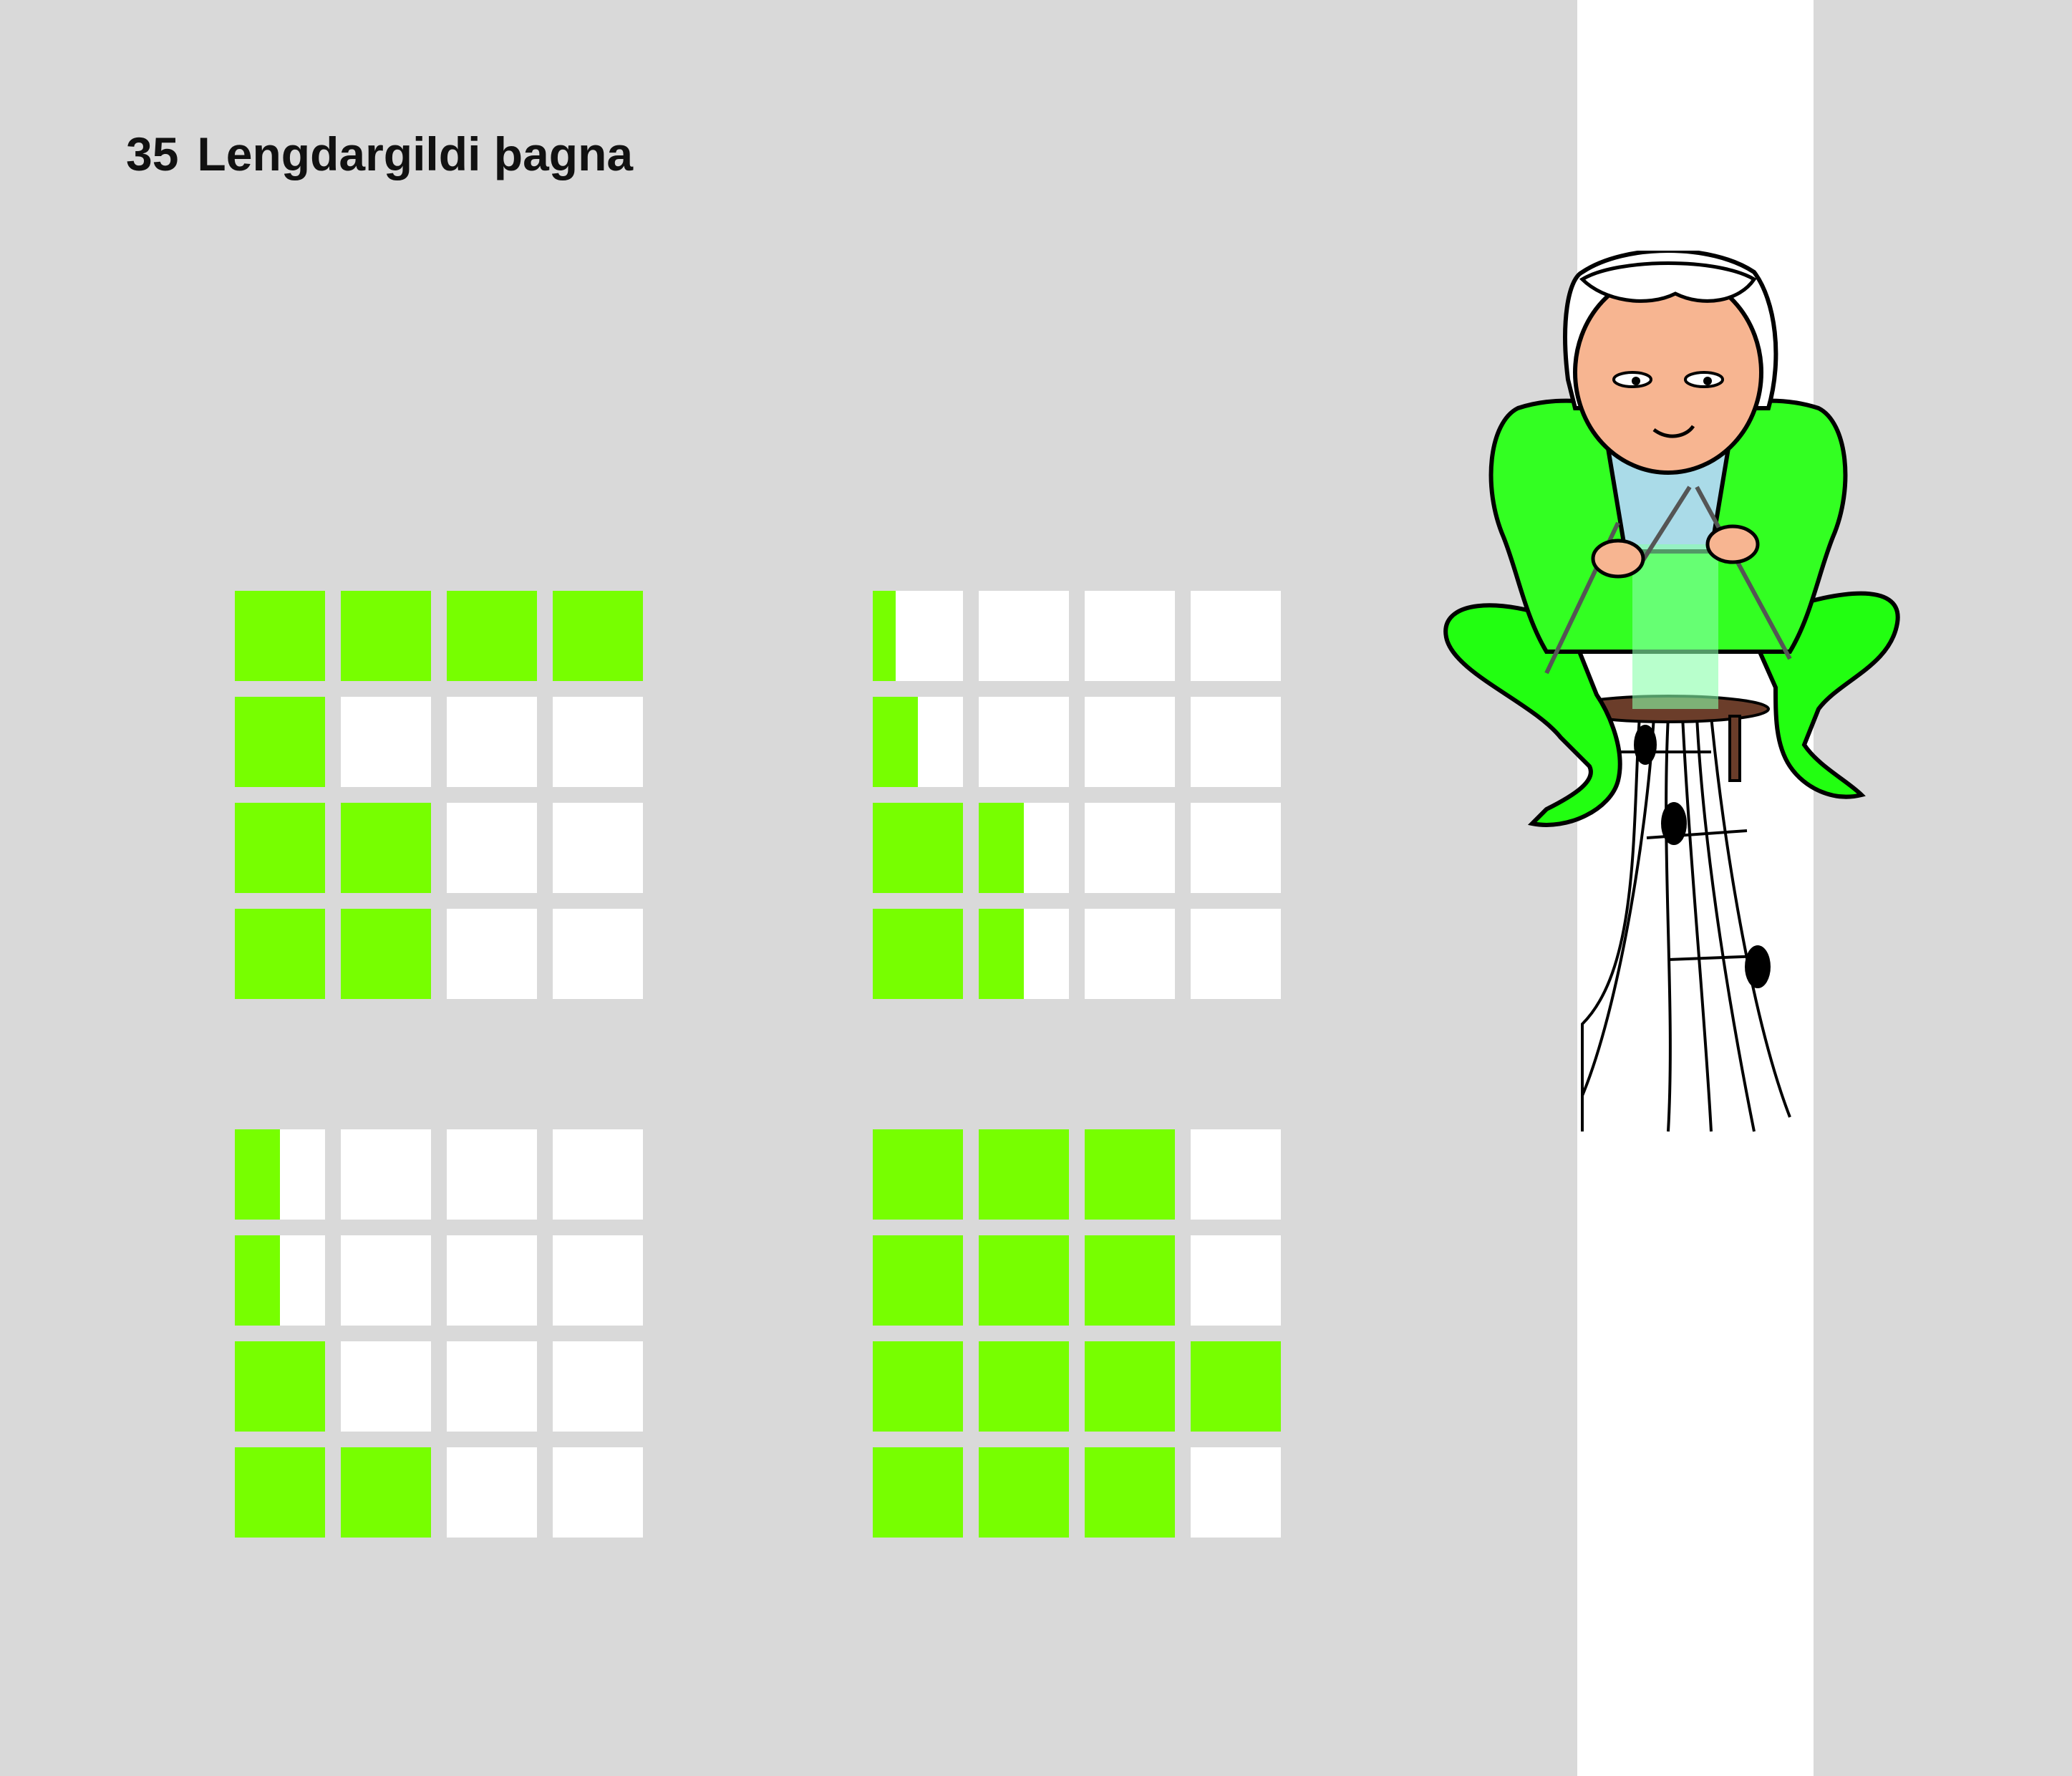  I want to click on knitter-illustration, so click(1671, 692).